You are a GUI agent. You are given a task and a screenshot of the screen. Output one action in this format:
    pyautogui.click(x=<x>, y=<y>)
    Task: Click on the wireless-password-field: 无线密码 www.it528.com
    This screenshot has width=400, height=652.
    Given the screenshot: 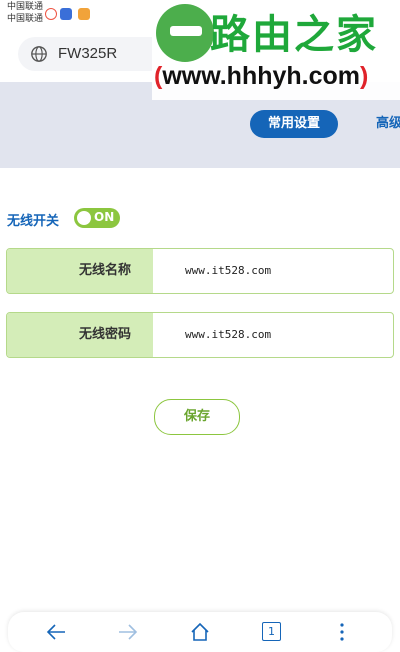 What is the action you would take?
    pyautogui.click(x=200, y=335)
    